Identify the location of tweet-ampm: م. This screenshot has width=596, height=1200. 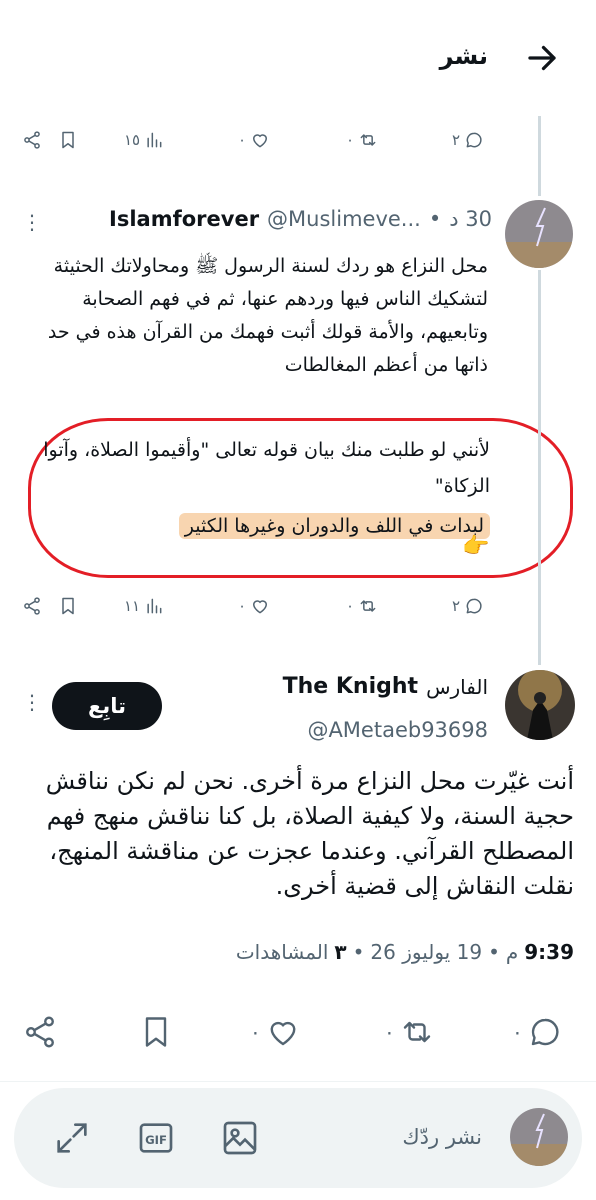
(512, 952).